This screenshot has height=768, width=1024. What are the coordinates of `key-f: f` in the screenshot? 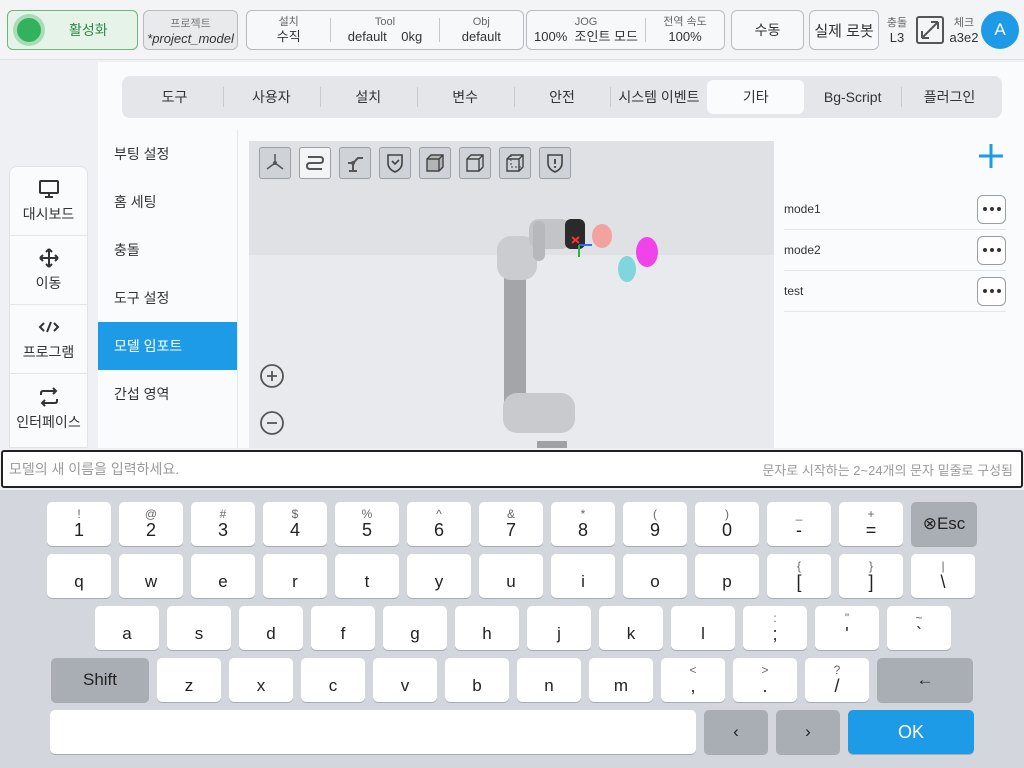 It's located at (343, 628).